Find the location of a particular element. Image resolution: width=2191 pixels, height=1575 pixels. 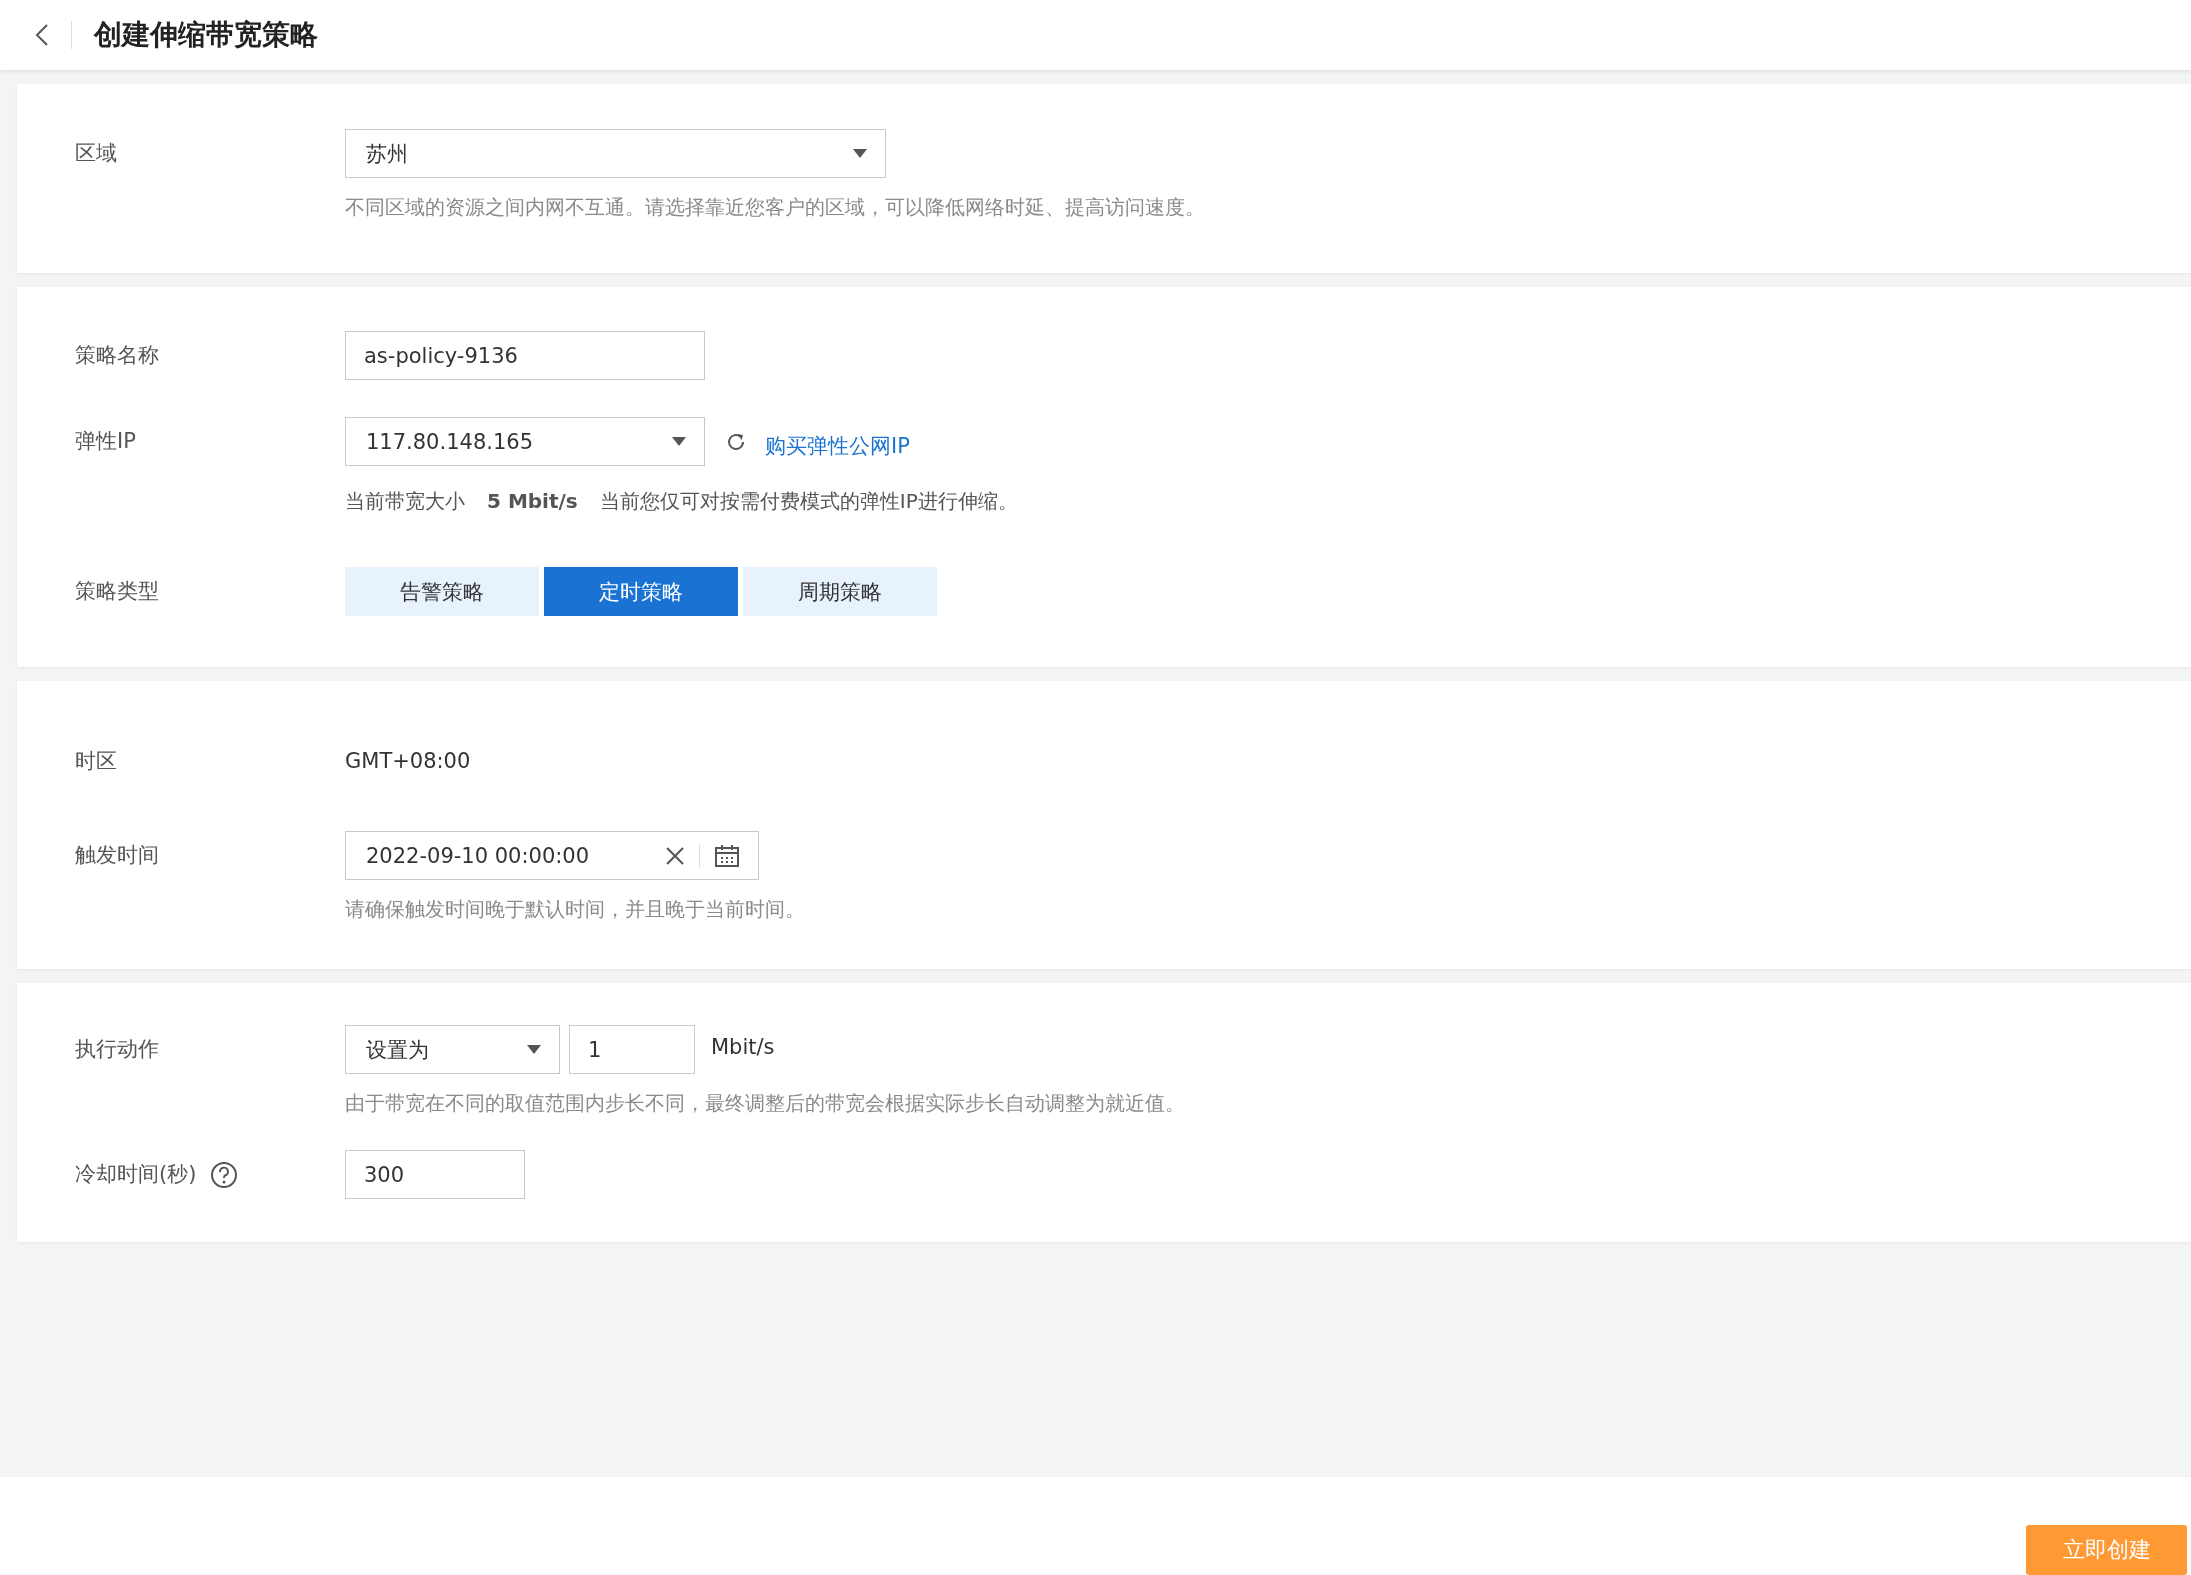

field-label: 冷却时间(秒) is located at coordinates (136, 1174).